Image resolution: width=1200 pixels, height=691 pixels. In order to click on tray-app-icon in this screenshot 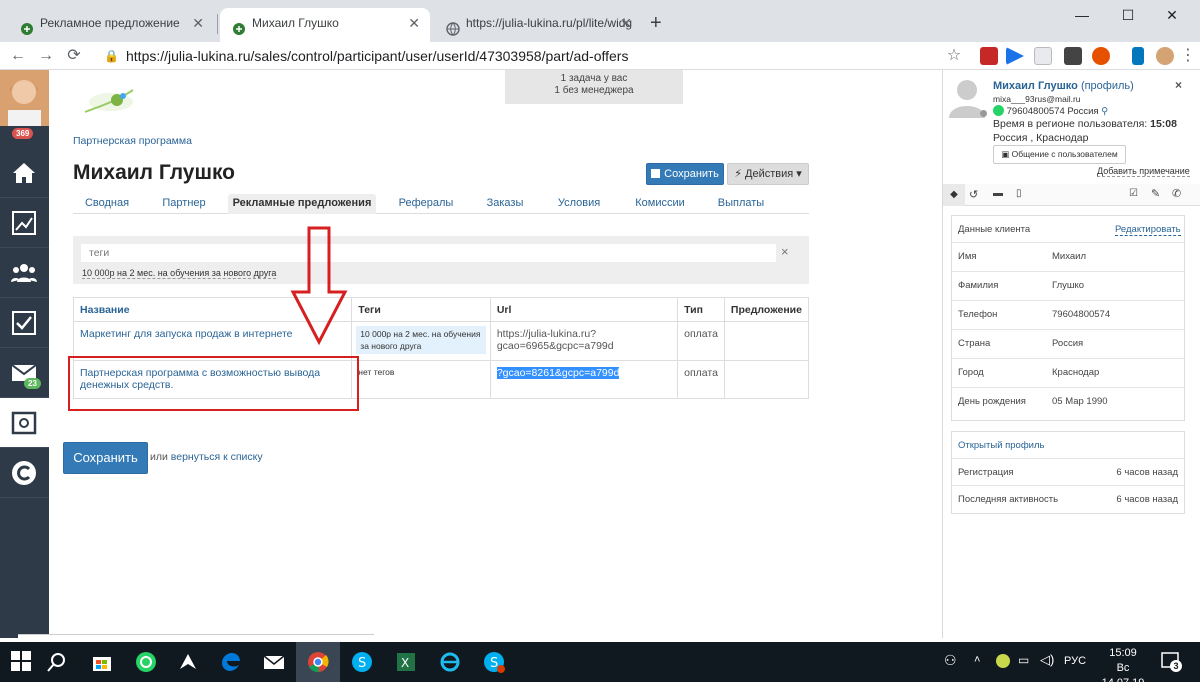, I will do `click(1003, 661)`.